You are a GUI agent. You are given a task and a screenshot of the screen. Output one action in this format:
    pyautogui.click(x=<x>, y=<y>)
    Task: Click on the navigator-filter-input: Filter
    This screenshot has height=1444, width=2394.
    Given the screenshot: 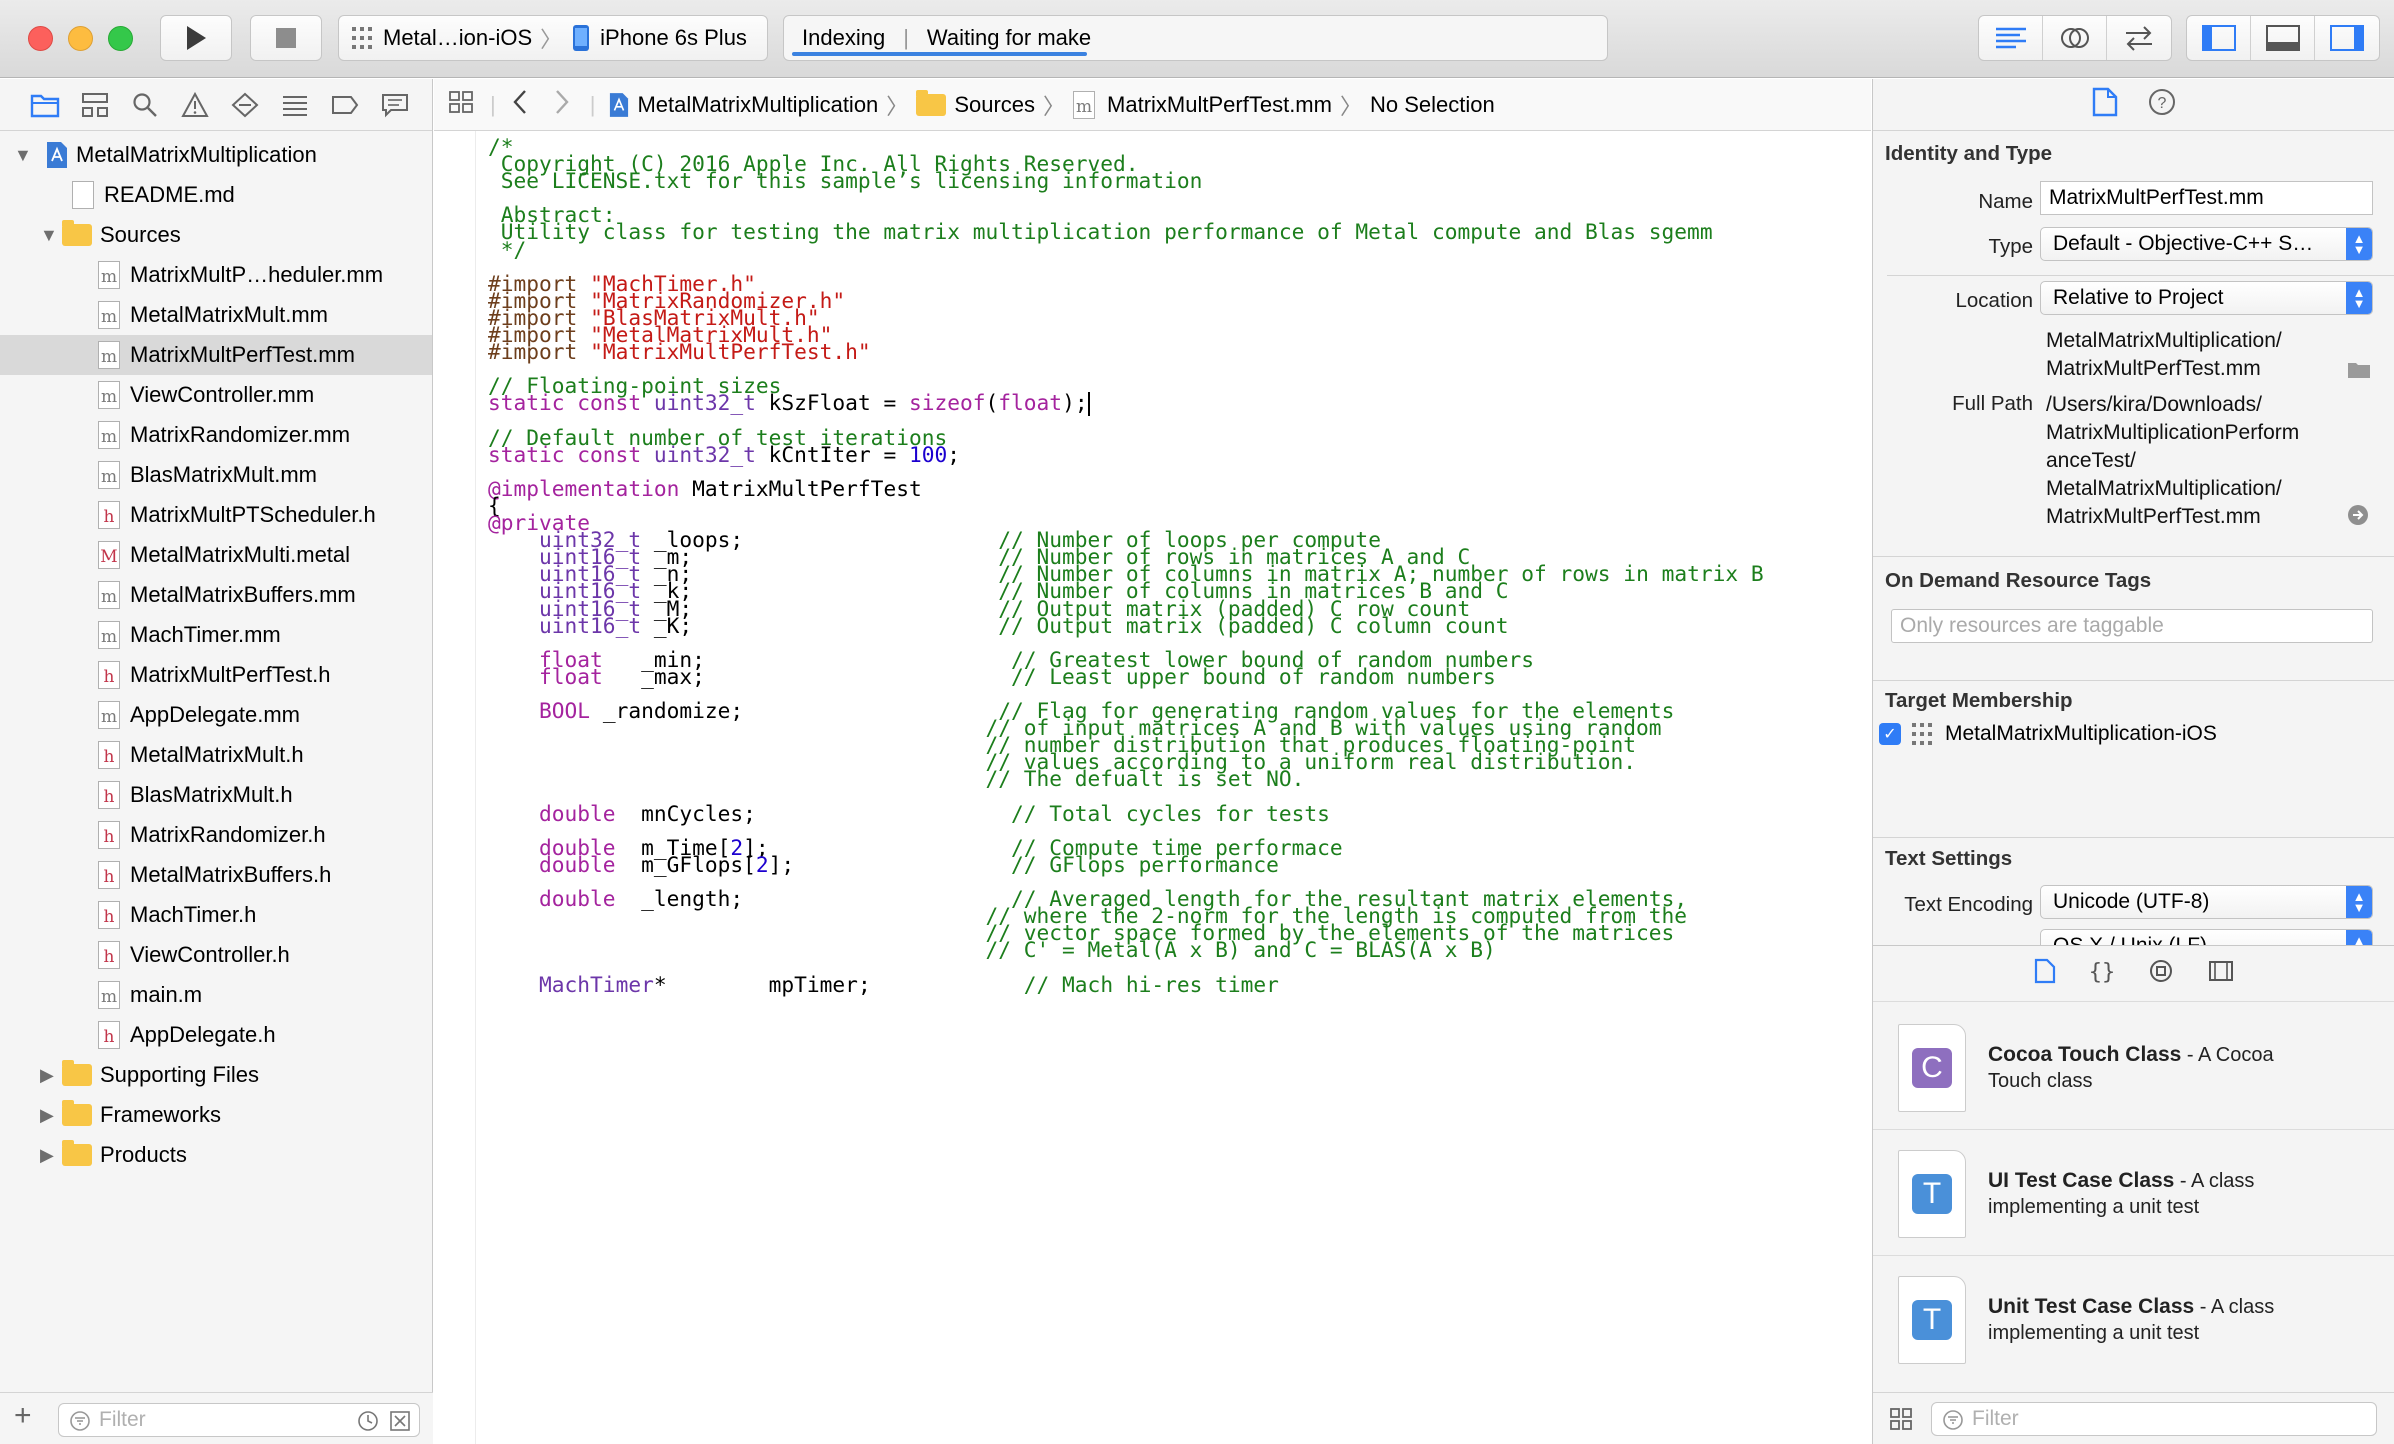 What is the action you would take?
    pyautogui.click(x=239, y=1420)
    